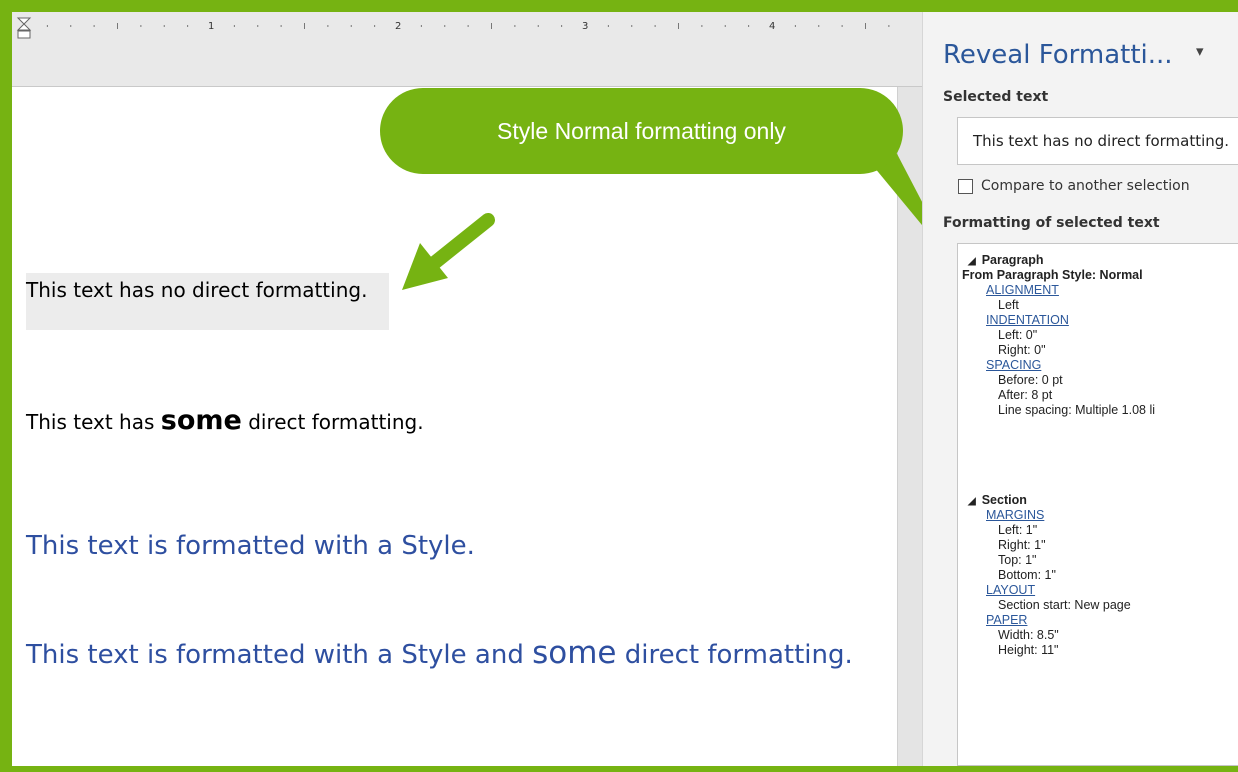  I want to click on alignment-value: Left, so click(1008, 305).